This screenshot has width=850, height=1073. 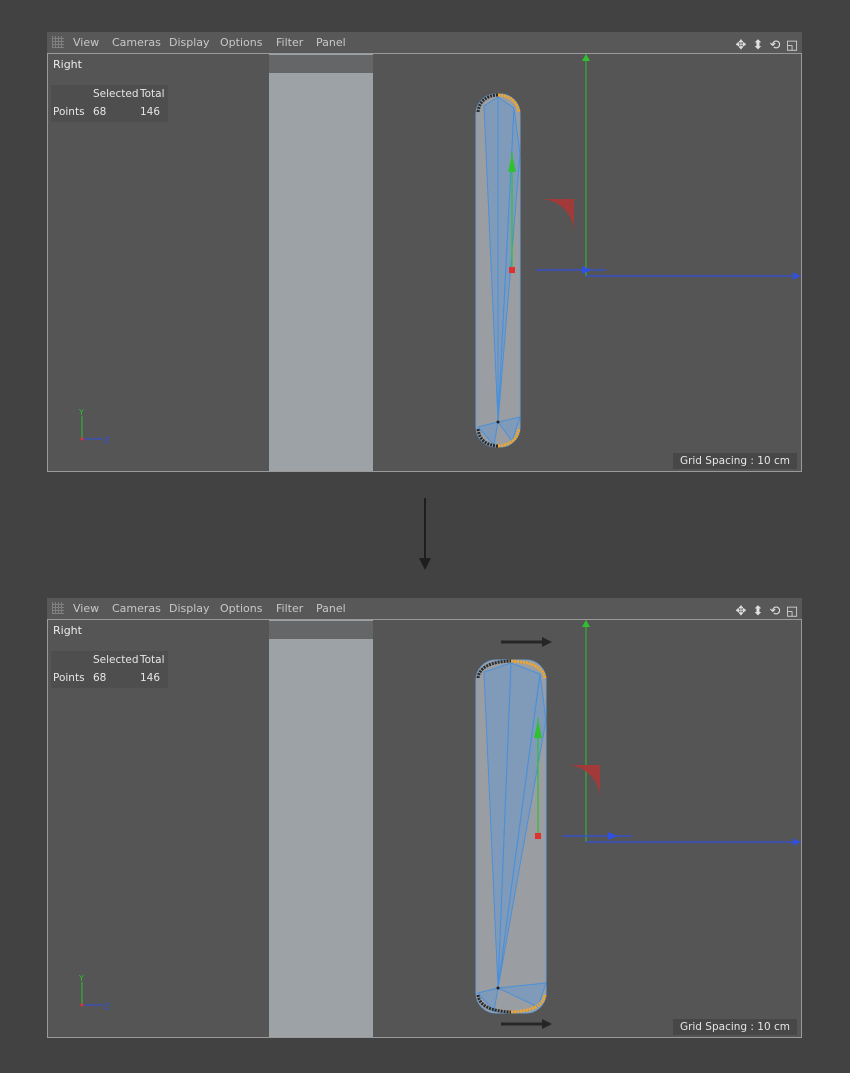 What do you see at coordinates (547, 642) in the screenshot?
I see `move-arrow-top-head` at bounding box center [547, 642].